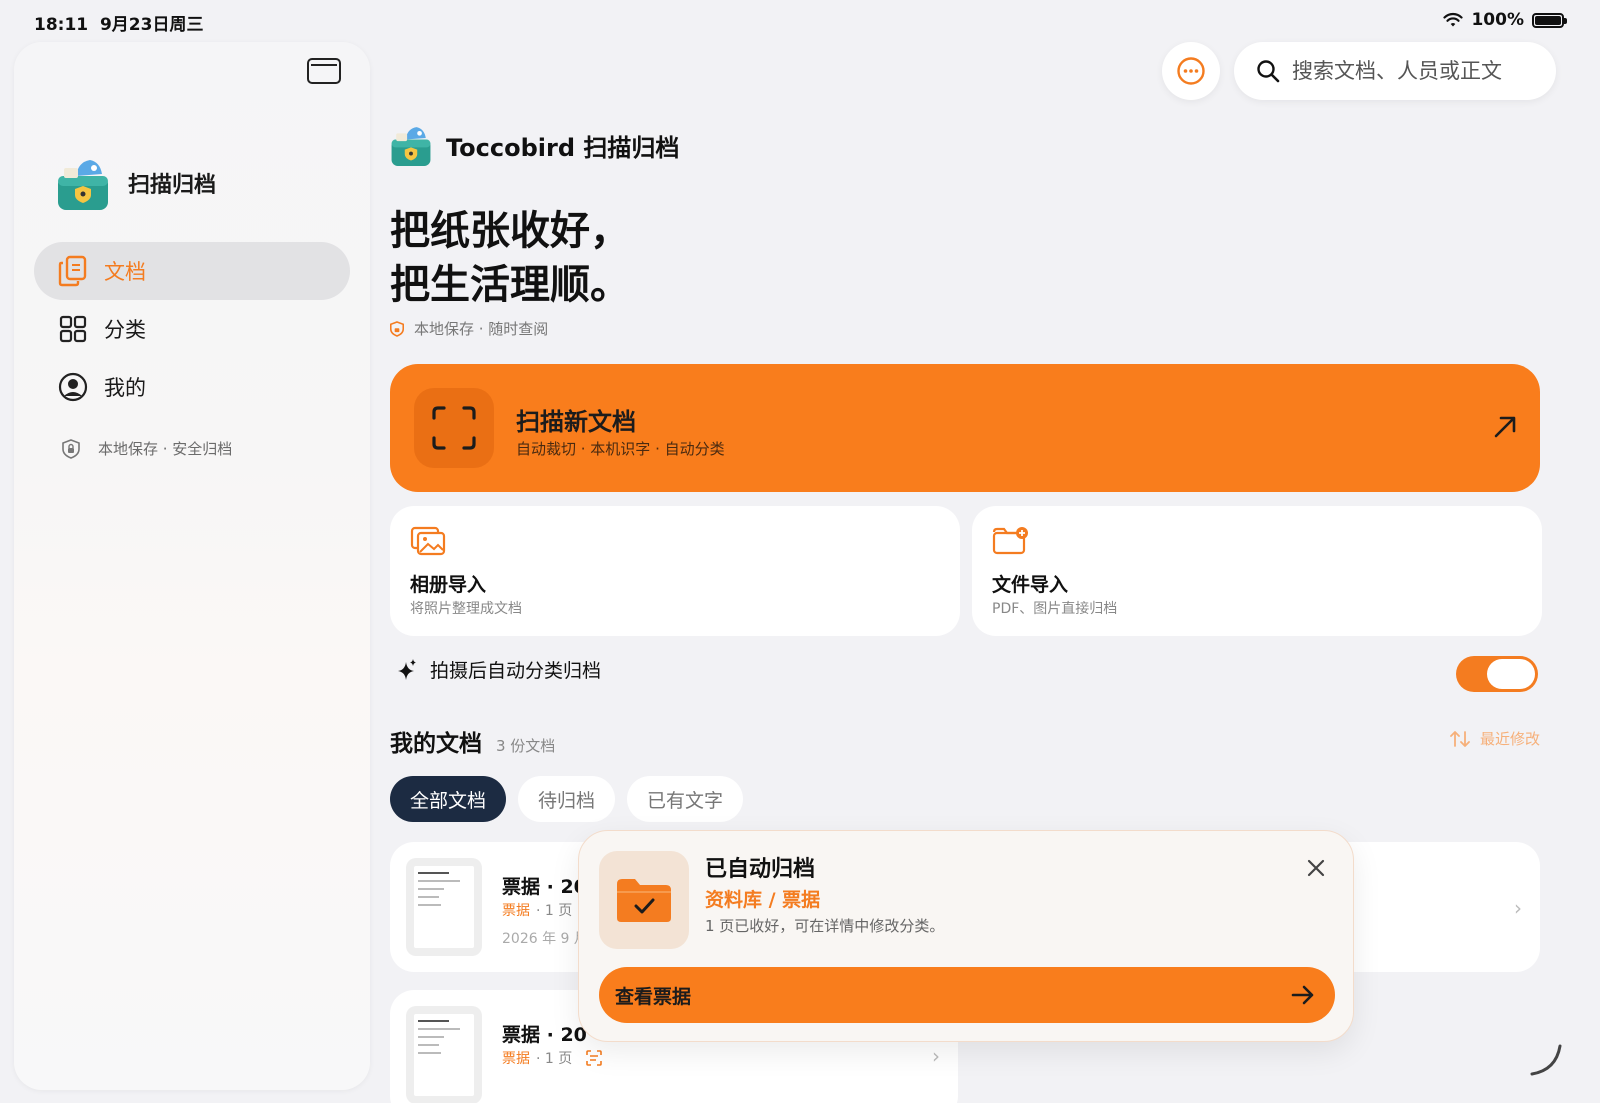  I want to click on sidebar-item-label: 我的, so click(125, 388).